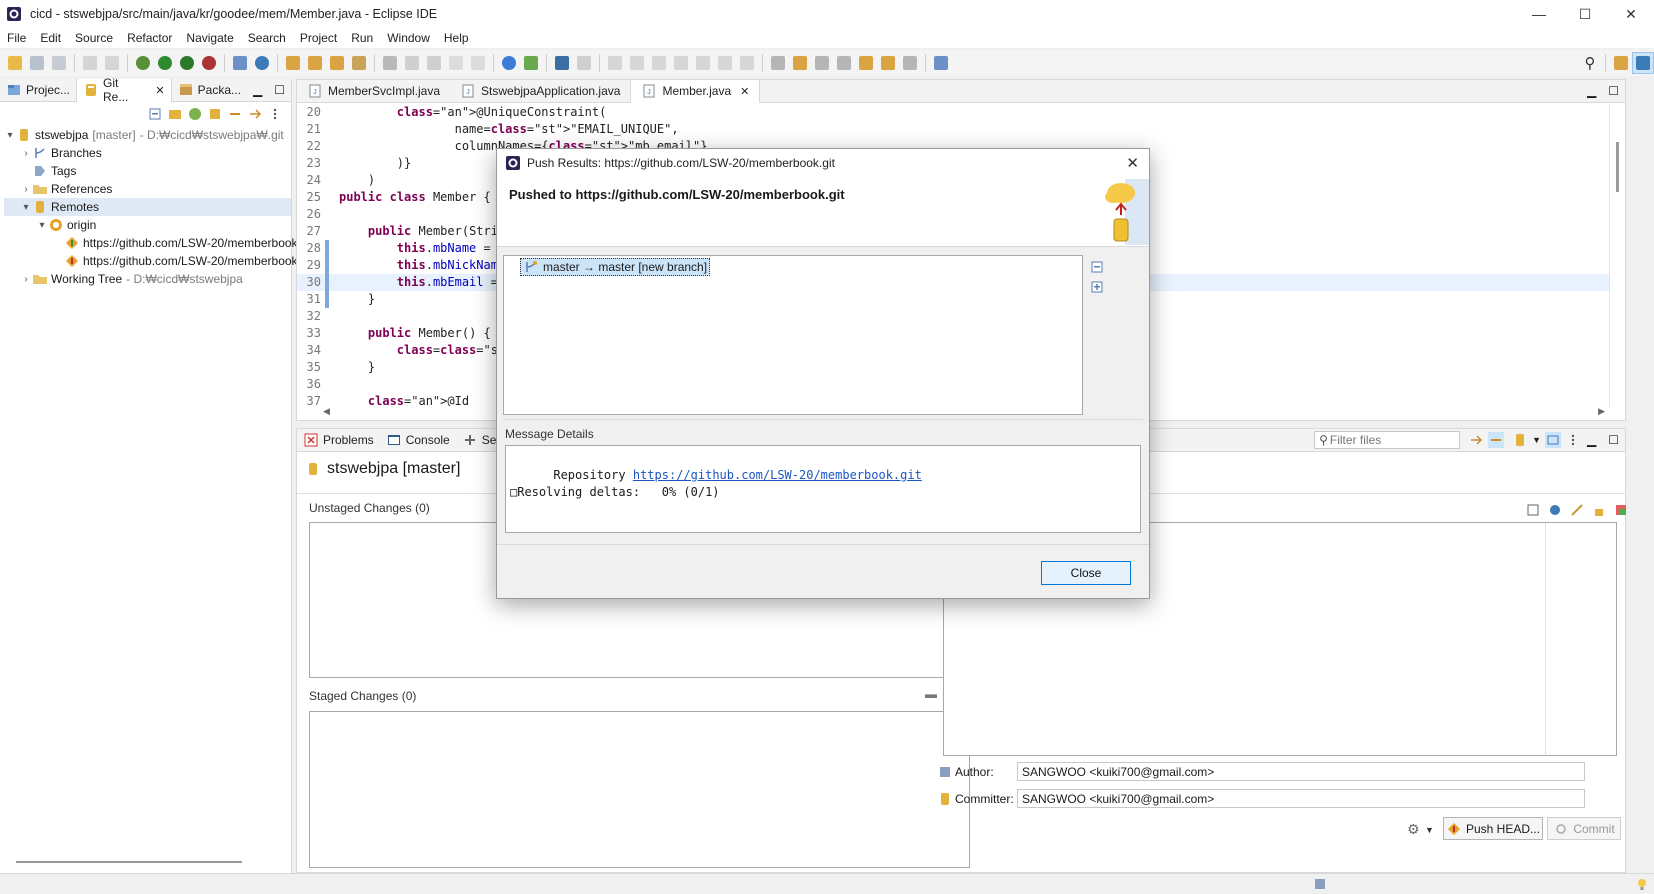 The height and width of the screenshot is (894, 1654). What do you see at coordinates (584, 63) in the screenshot?
I see `skip-breakpoints-icon` at bounding box center [584, 63].